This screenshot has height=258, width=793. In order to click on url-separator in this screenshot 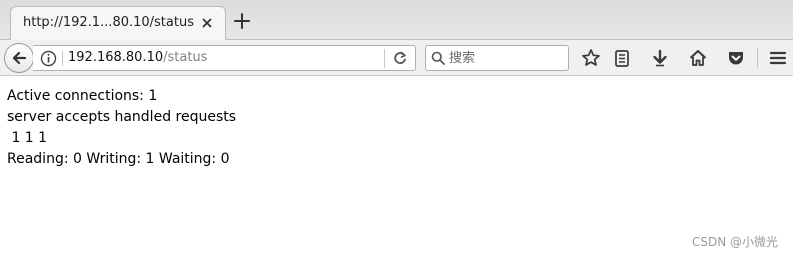, I will do `click(62, 58)`.